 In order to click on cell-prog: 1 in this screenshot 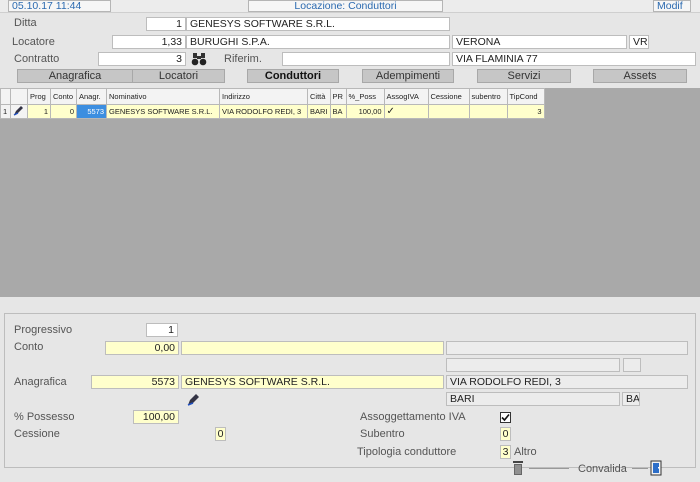, I will do `click(39, 111)`.